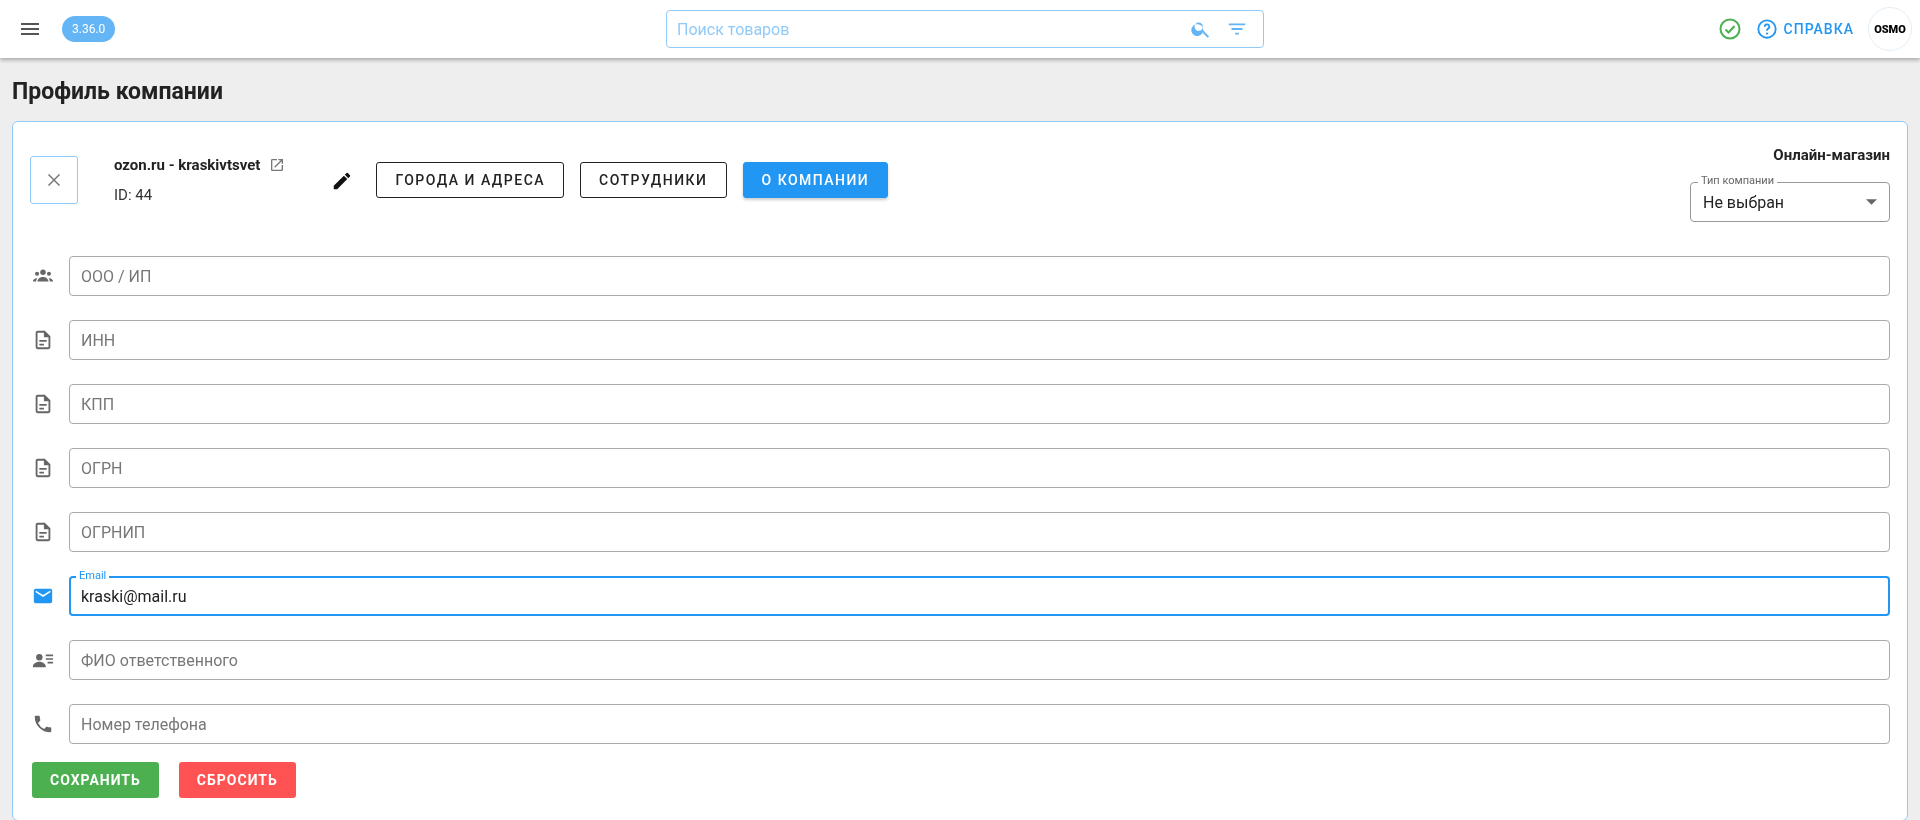 This screenshot has height=820, width=1920. Describe the element at coordinates (89, 29) in the screenshot. I see `version-badge: 3.36.0` at that location.